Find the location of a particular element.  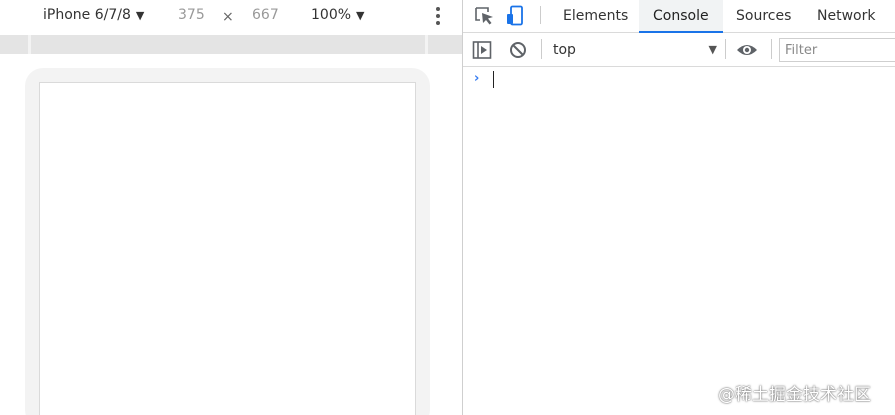

clear-console-icon is located at coordinates (518, 50).